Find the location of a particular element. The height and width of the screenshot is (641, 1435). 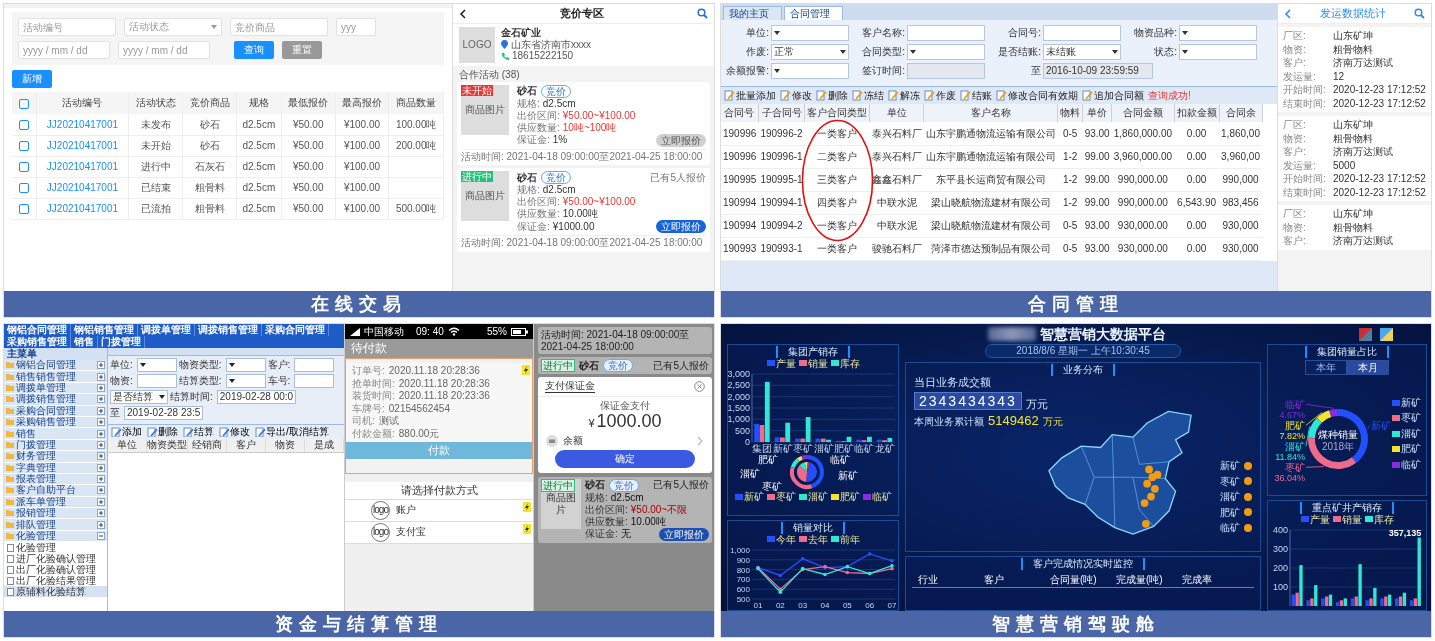

field-label: 抢单时间: is located at coordinates (373, 383).